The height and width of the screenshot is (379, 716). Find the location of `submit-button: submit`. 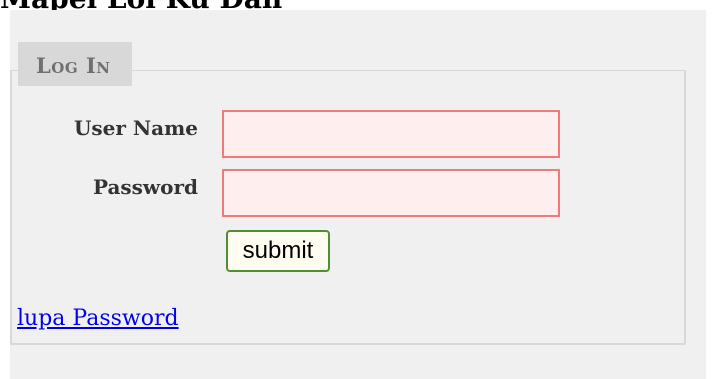

submit-button: submit is located at coordinates (278, 251).